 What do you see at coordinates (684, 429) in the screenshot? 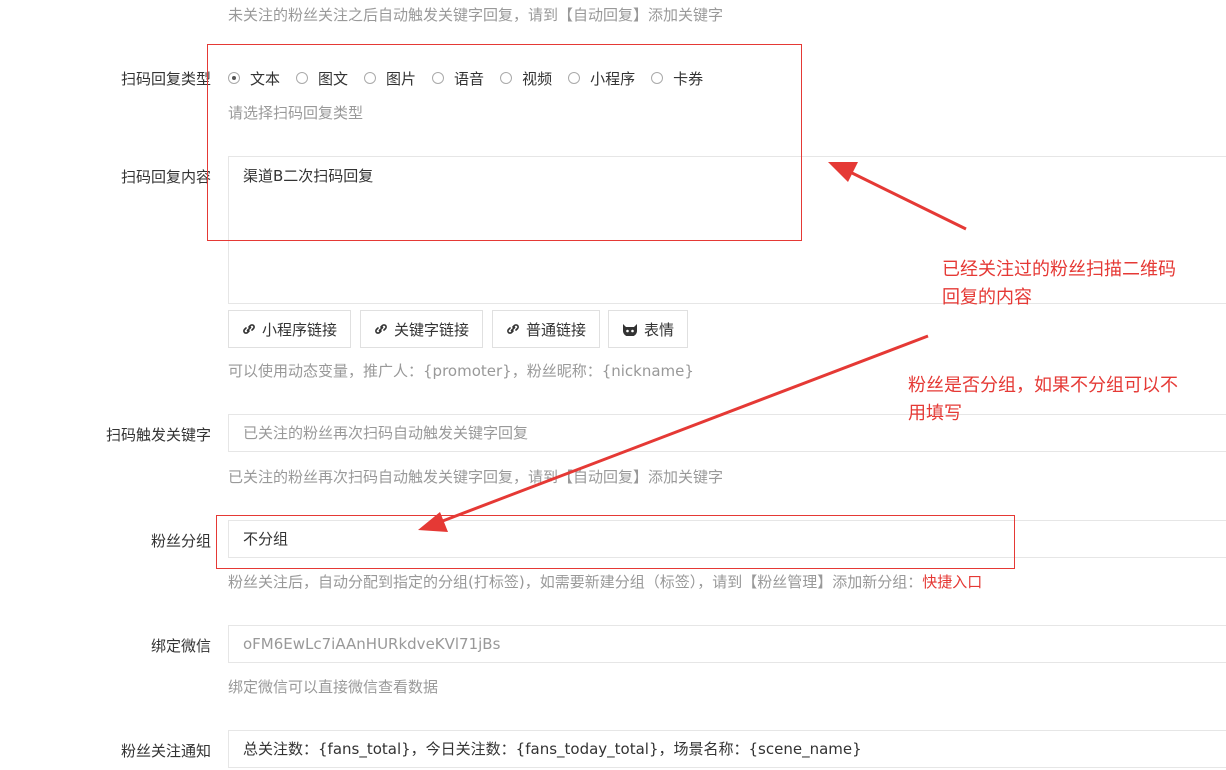
I see `arrow-line-group` at bounding box center [684, 429].